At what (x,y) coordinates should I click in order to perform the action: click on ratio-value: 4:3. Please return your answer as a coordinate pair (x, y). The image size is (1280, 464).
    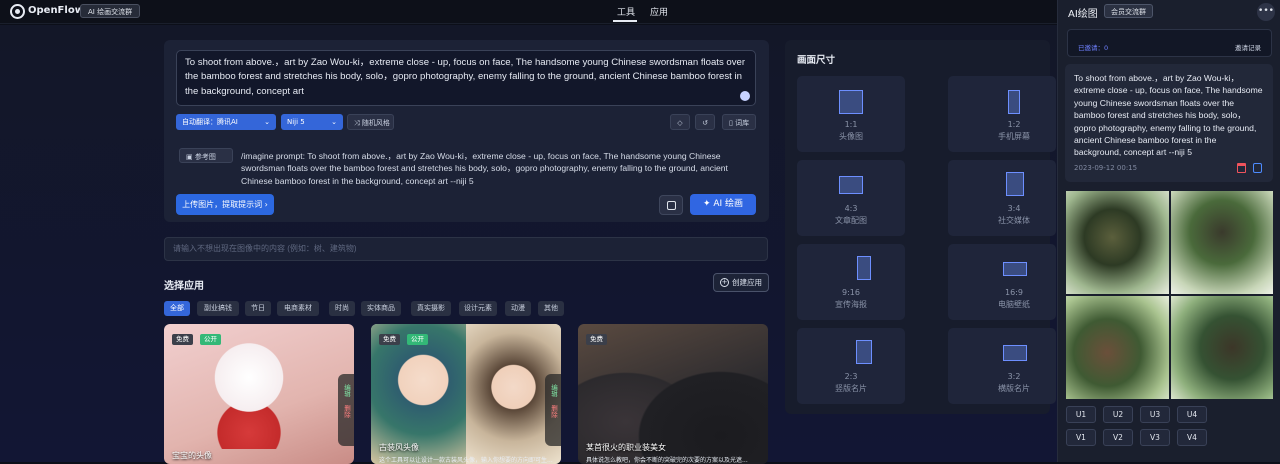
    Looking at the image, I should click on (851, 208).